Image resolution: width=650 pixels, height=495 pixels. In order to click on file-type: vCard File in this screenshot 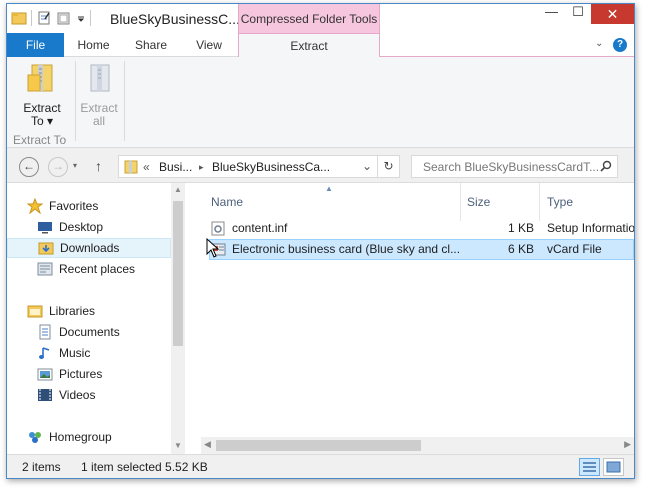, I will do `click(574, 249)`.